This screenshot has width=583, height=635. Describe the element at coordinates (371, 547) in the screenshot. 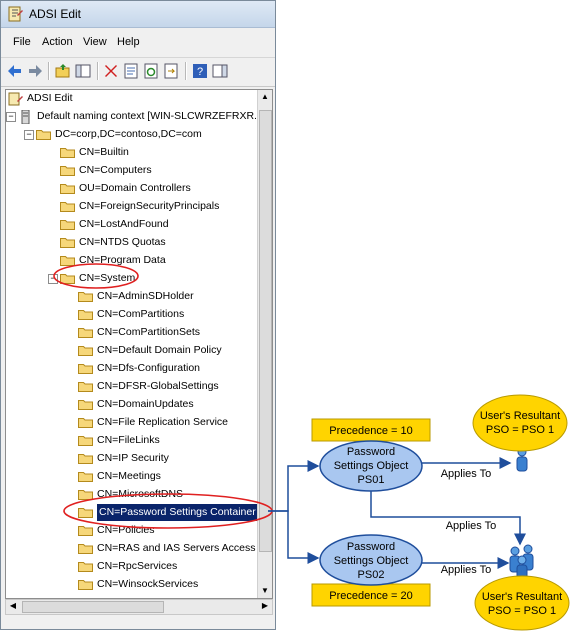

I see `pso2-line1: Password` at that location.